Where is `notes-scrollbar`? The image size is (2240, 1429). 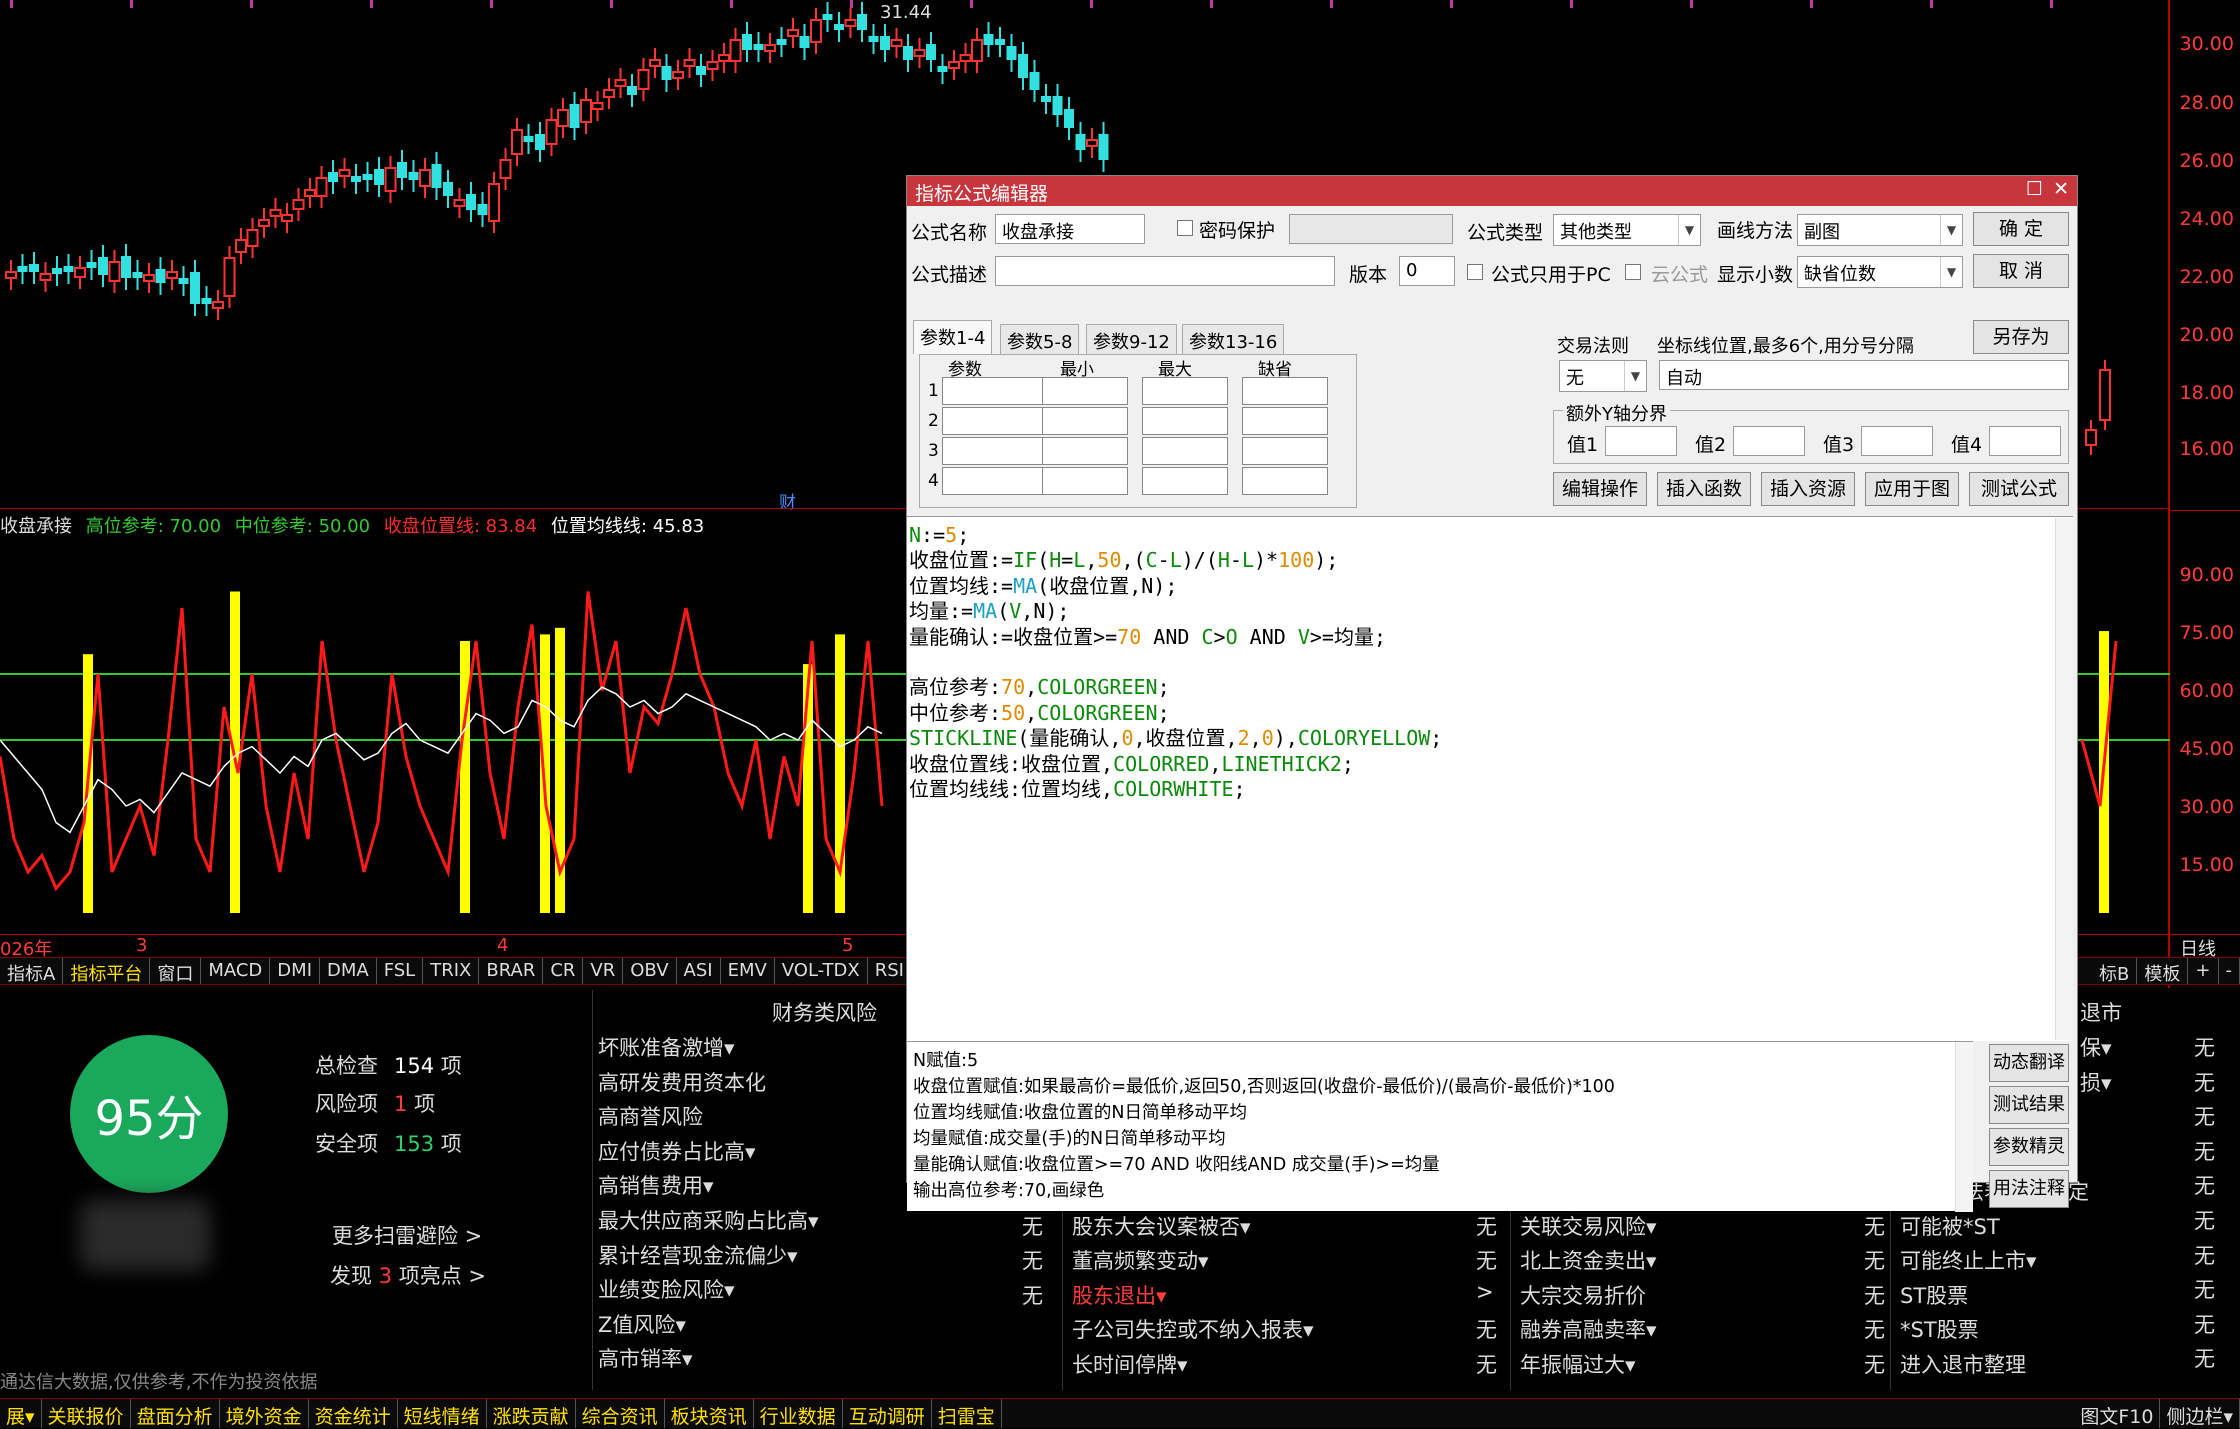
notes-scrollbar is located at coordinates (1964, 1127).